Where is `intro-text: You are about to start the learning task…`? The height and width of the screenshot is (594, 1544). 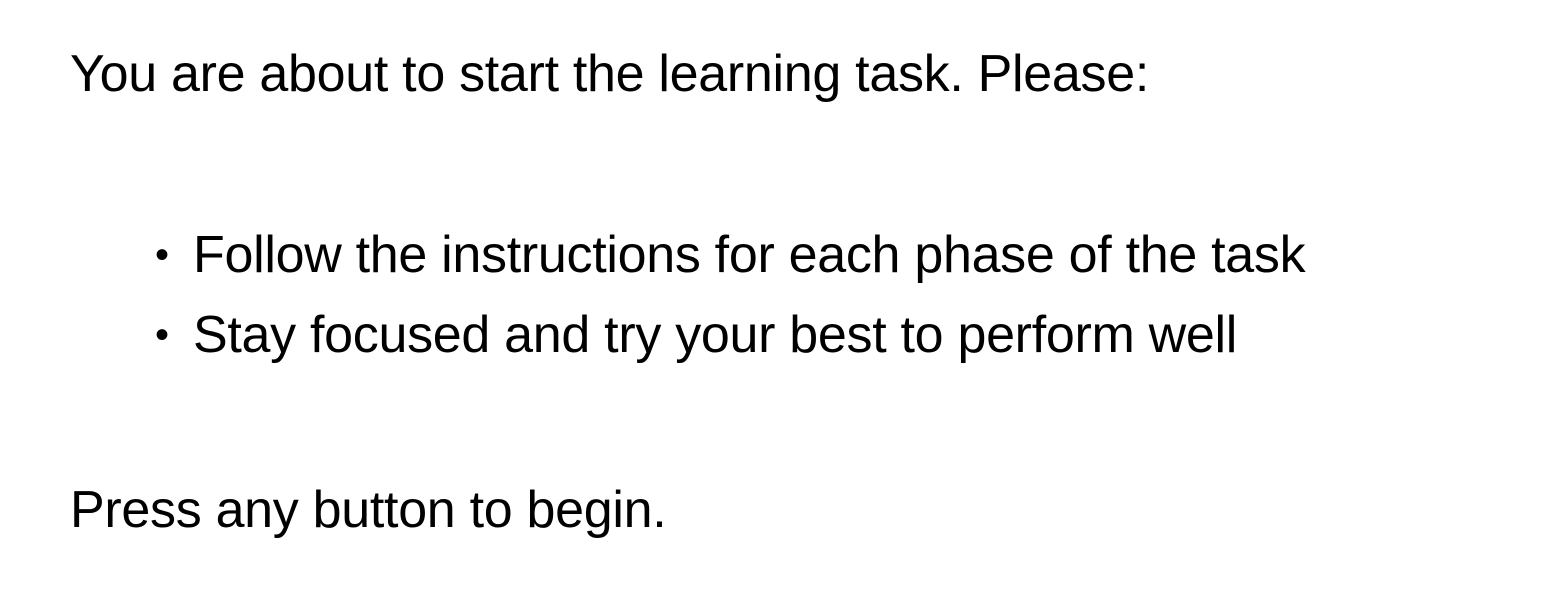
intro-text: You are about to start the learning task… is located at coordinates (609, 74).